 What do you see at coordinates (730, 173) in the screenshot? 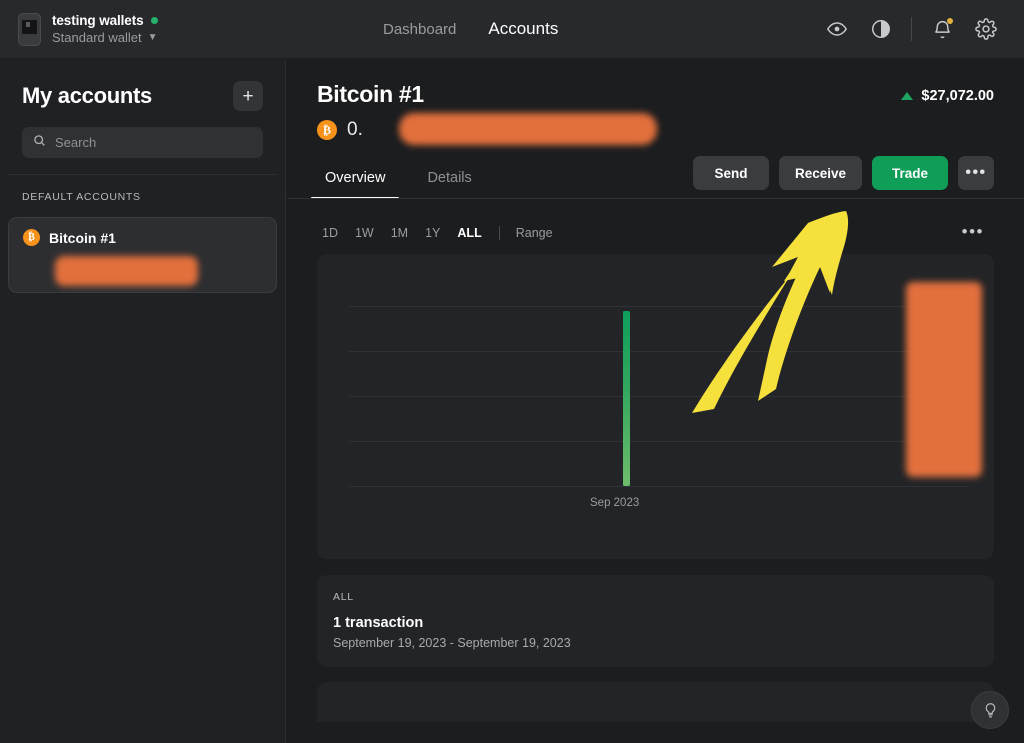
I see `send-button: Send` at bounding box center [730, 173].